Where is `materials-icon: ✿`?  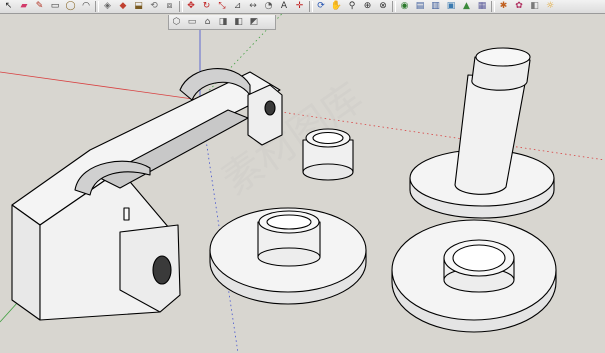 materials-icon: ✿ is located at coordinates (519, 6).